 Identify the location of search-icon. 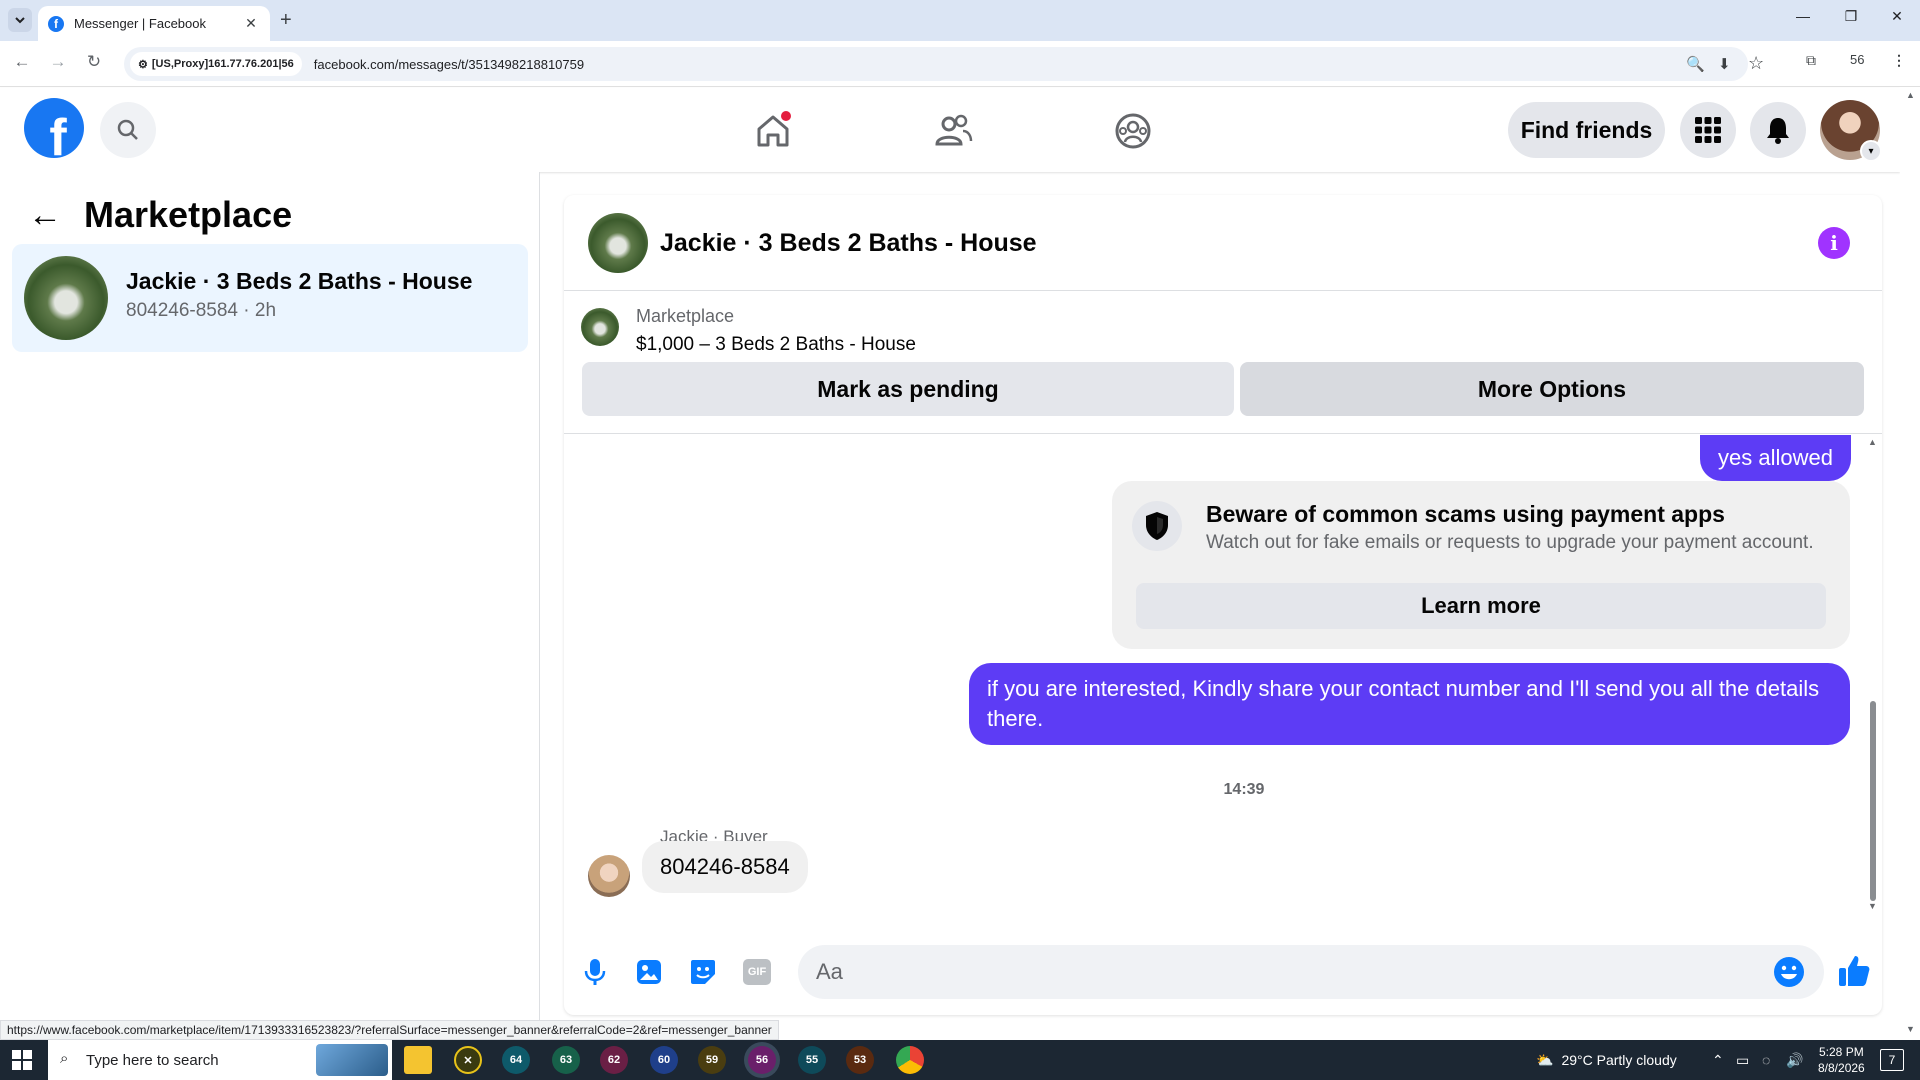
(128, 130).